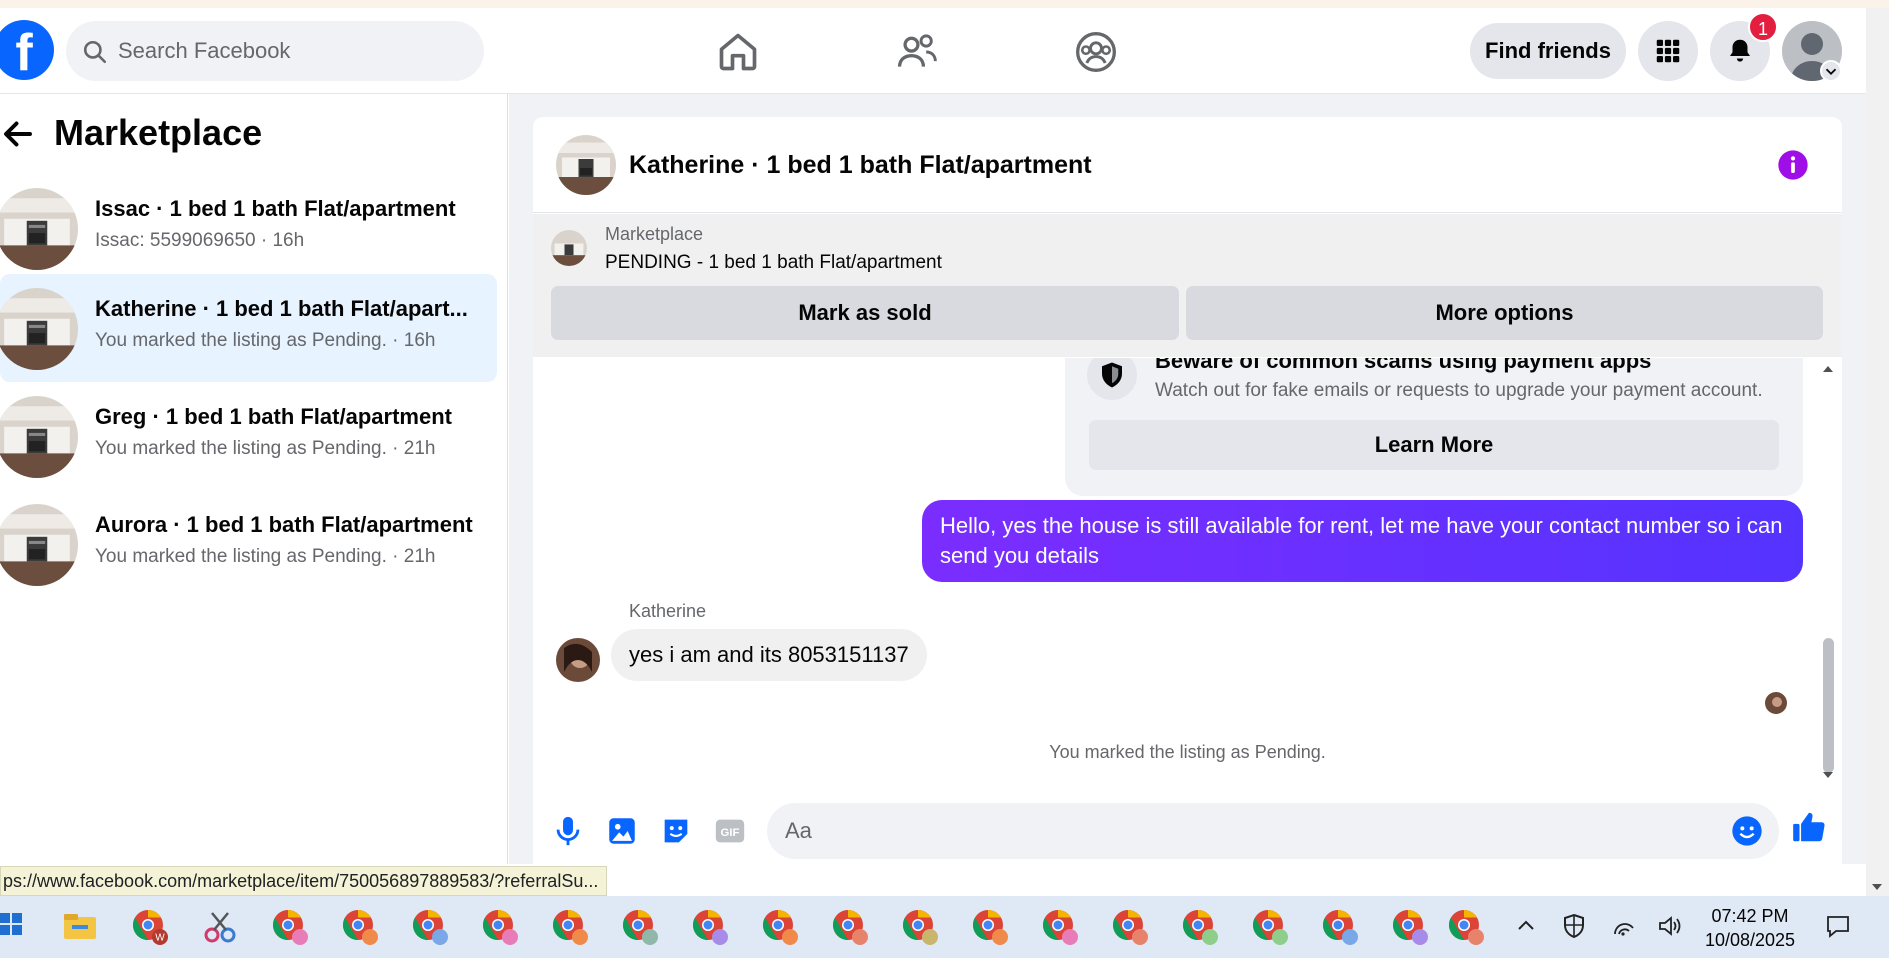  I want to click on sender-name: Katherine, so click(668, 611).